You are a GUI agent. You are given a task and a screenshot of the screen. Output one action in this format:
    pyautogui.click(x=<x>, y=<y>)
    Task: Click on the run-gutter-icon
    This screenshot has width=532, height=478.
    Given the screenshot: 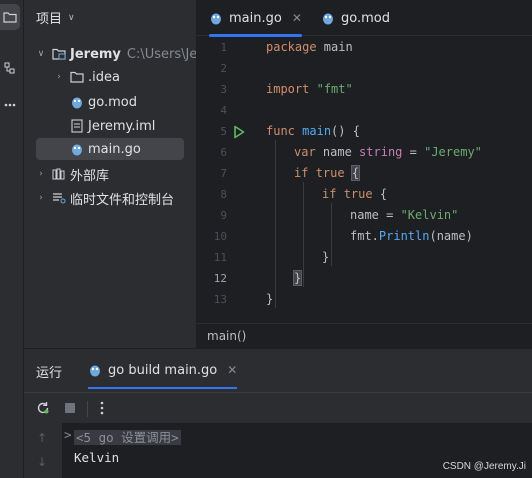 What is the action you would take?
    pyautogui.click(x=239, y=132)
    